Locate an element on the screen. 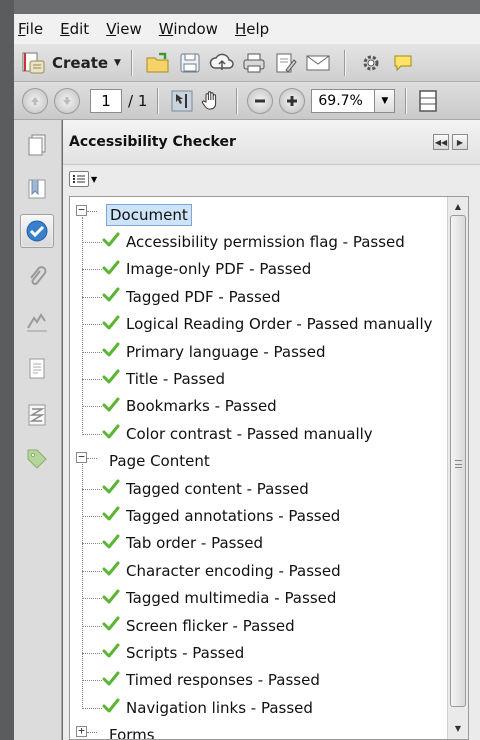 This screenshot has width=480, height=740. create-button: Create ▼ is located at coordinates (70, 63).